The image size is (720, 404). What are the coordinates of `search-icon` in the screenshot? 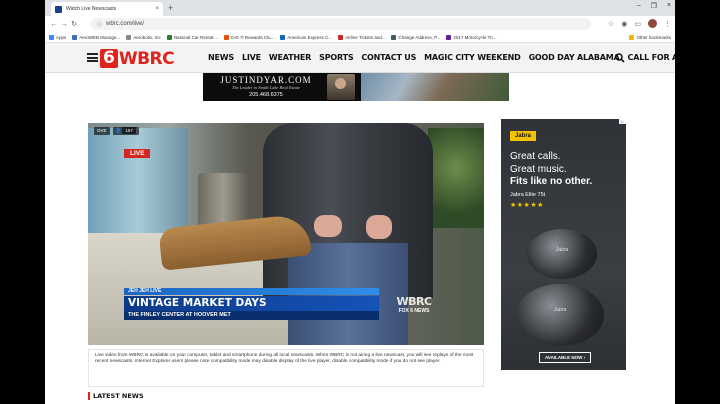 It's located at (620, 58).